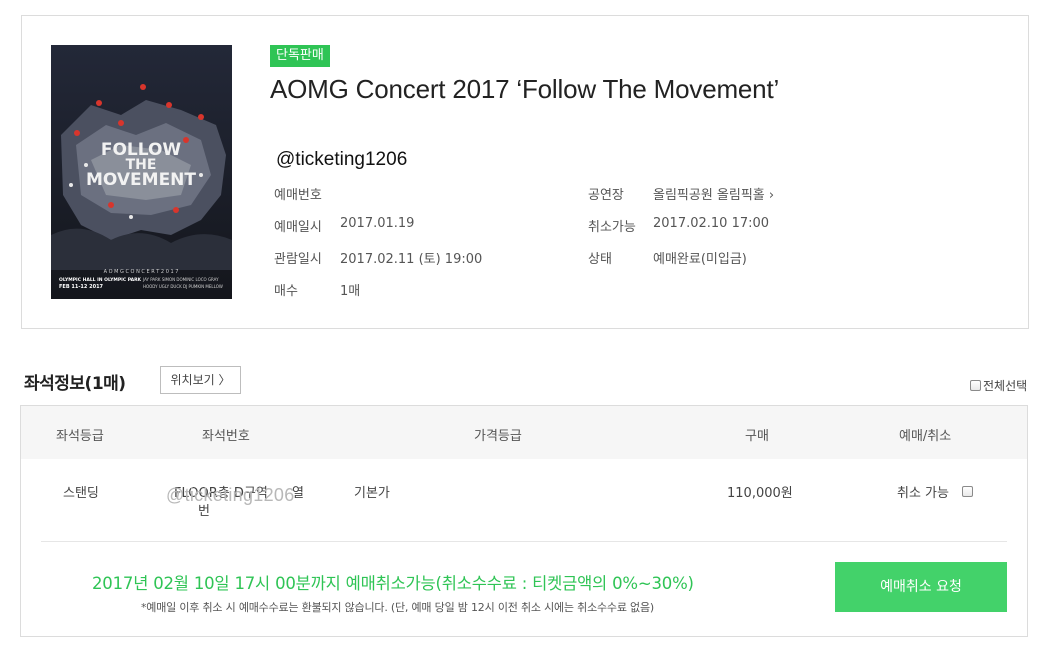 The height and width of the screenshot is (657, 1053). I want to click on column-header-seat-no: 좌석번호, so click(226, 436).